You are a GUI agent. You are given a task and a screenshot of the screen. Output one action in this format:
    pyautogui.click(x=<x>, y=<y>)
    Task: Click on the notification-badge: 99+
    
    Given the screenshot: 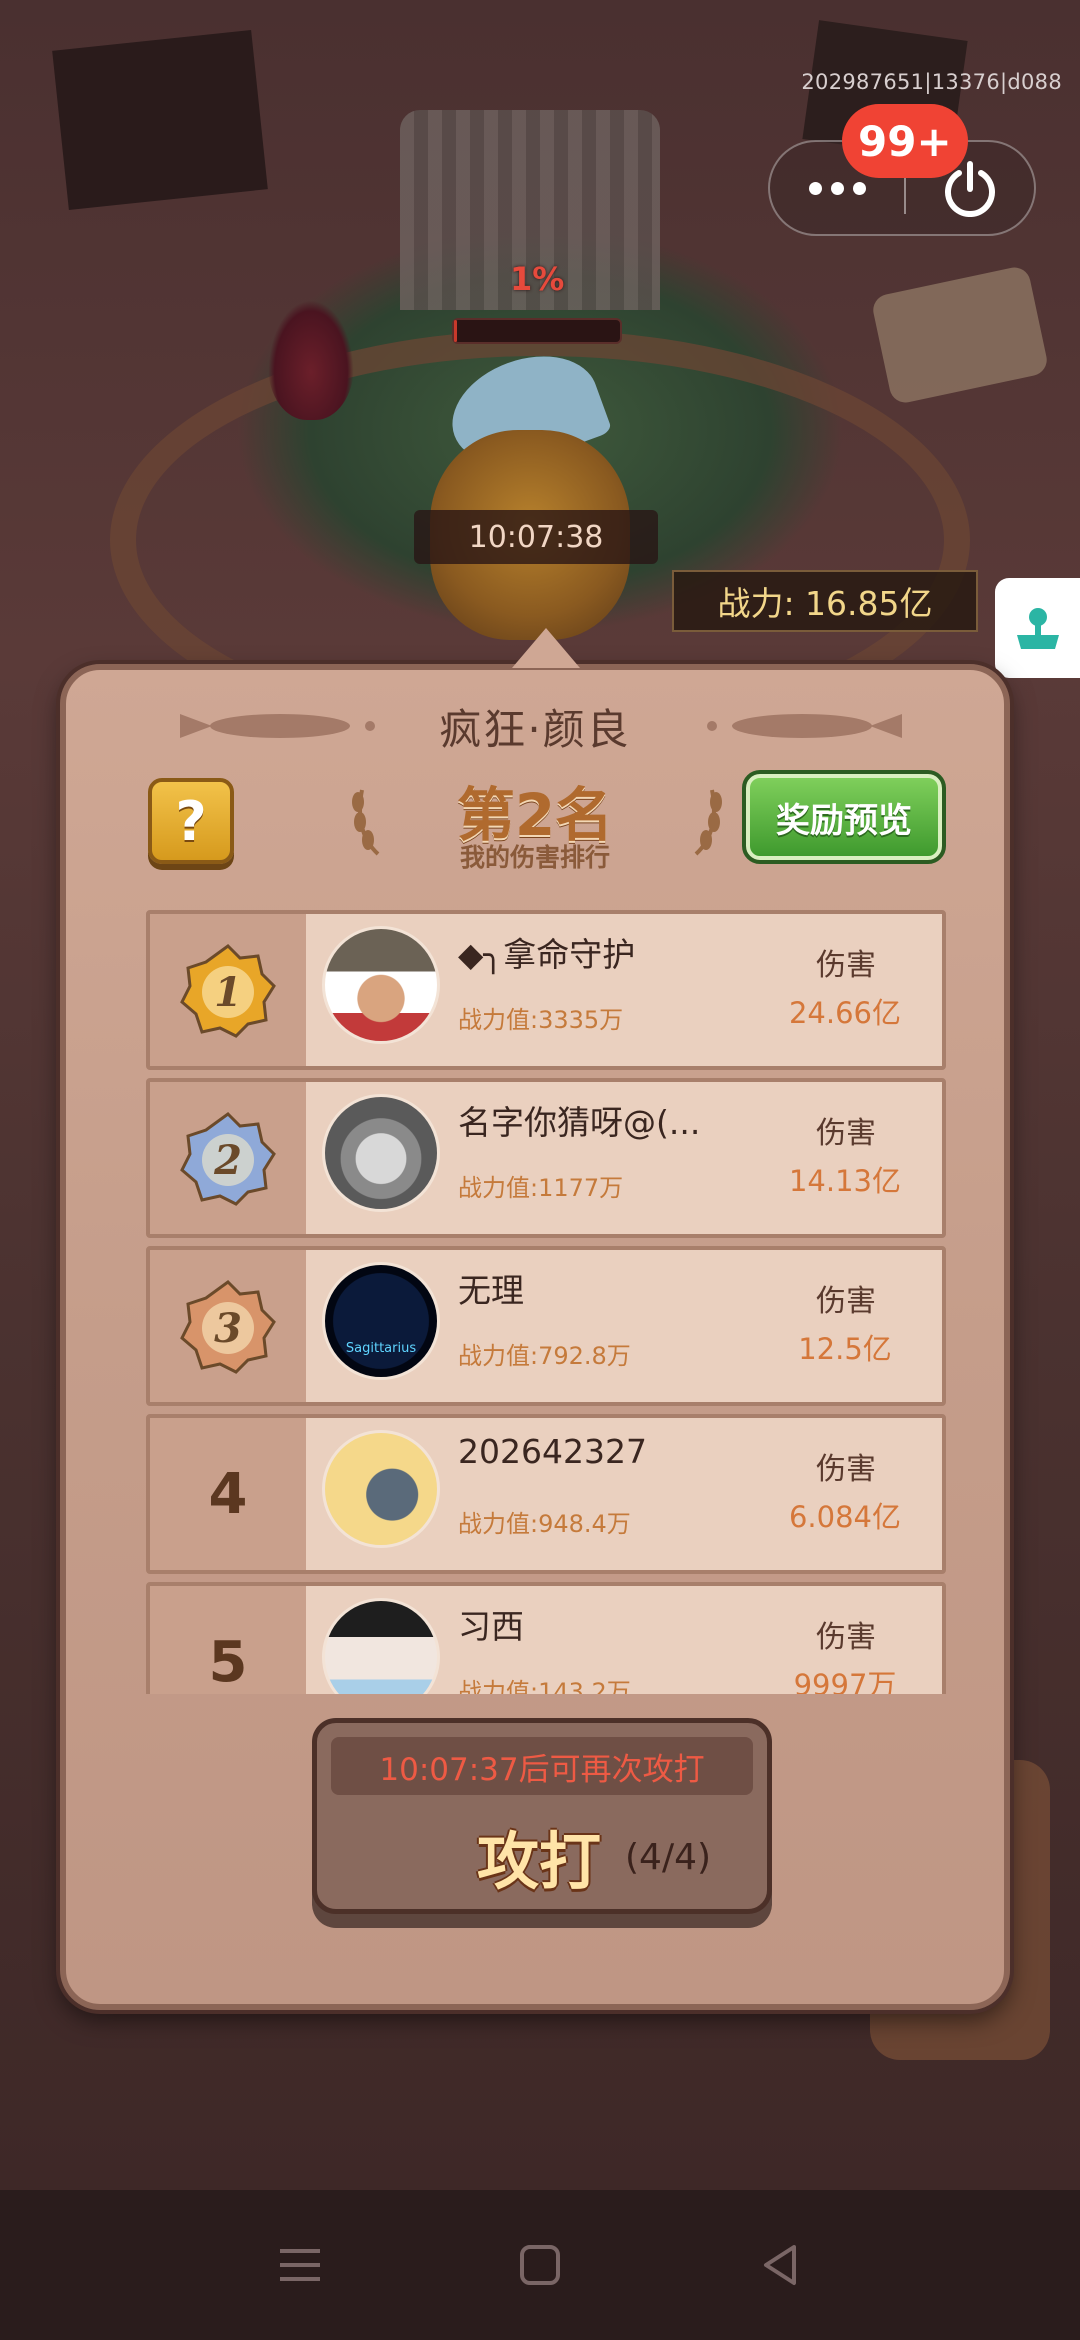 What is the action you would take?
    pyautogui.click(x=905, y=141)
    